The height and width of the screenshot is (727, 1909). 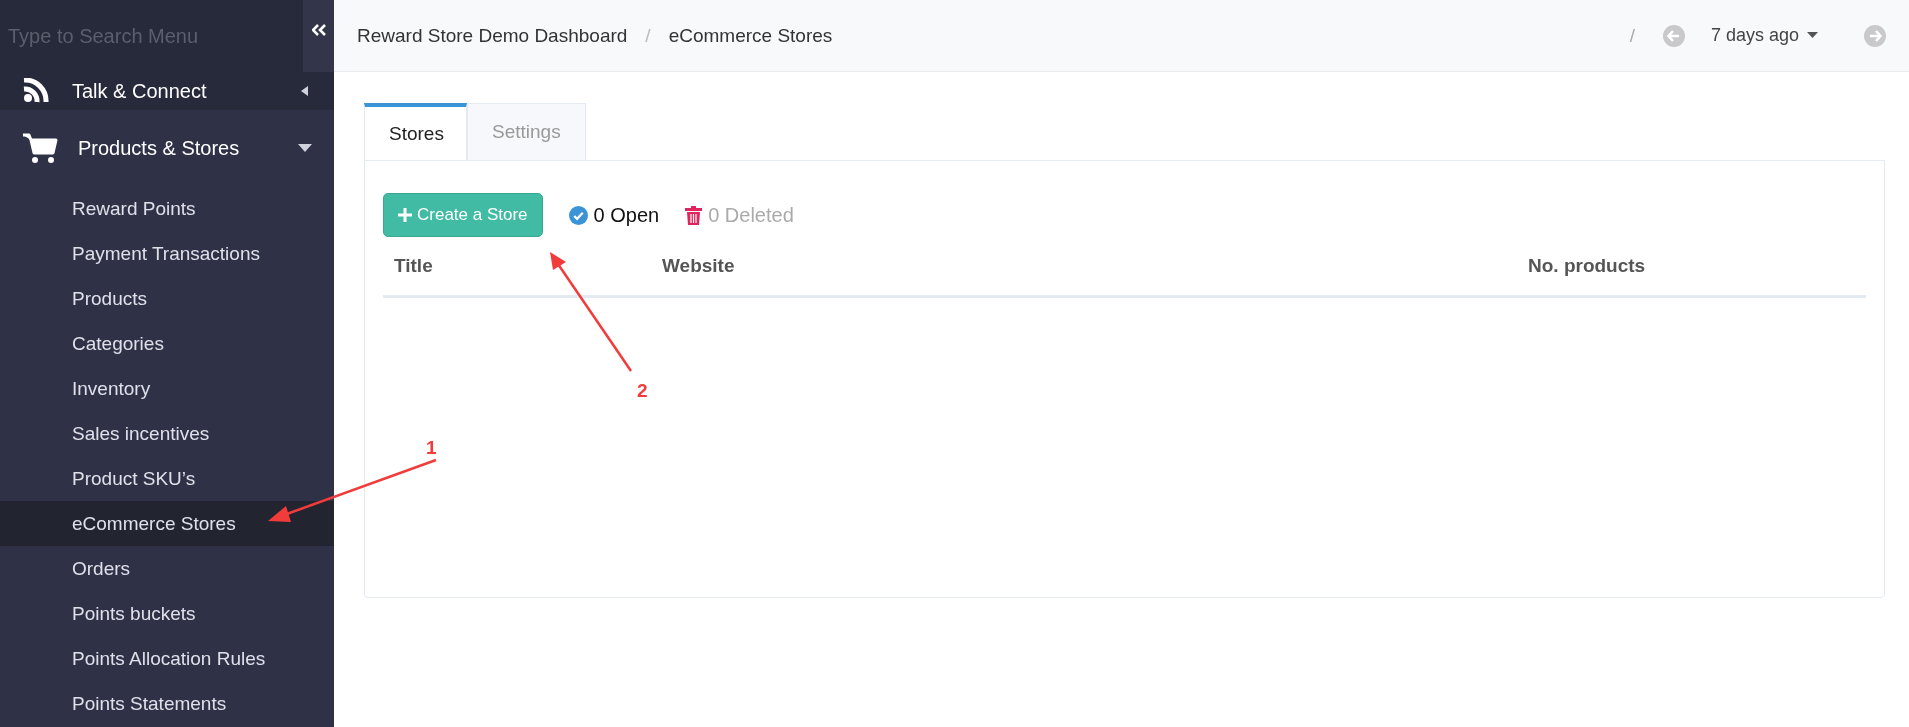 I want to click on menu-item: Payment Transactions, so click(x=167, y=253).